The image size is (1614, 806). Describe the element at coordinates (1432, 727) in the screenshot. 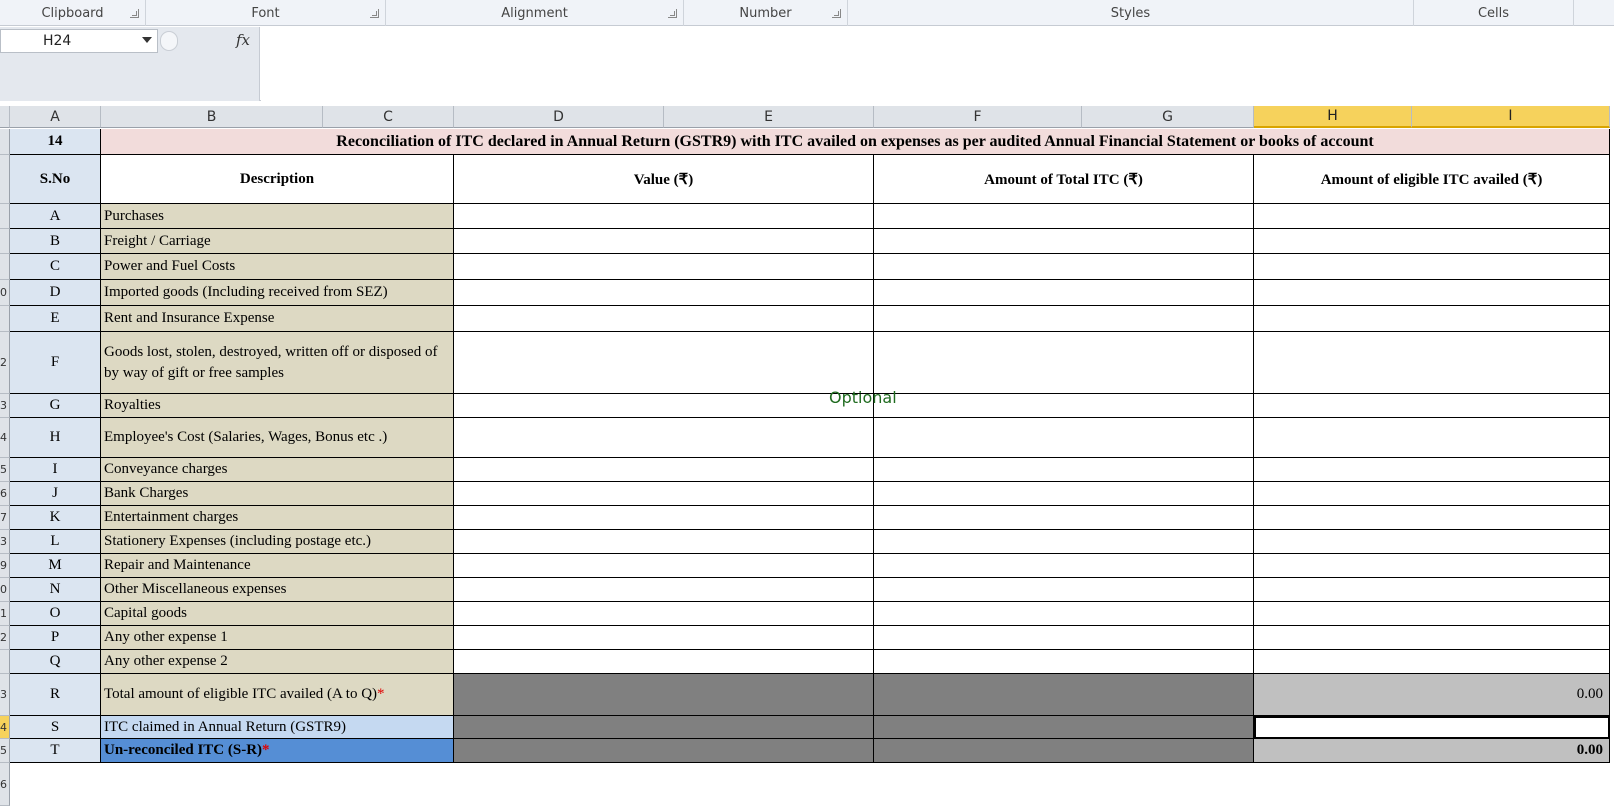

I see `selected-cell-h24` at that location.